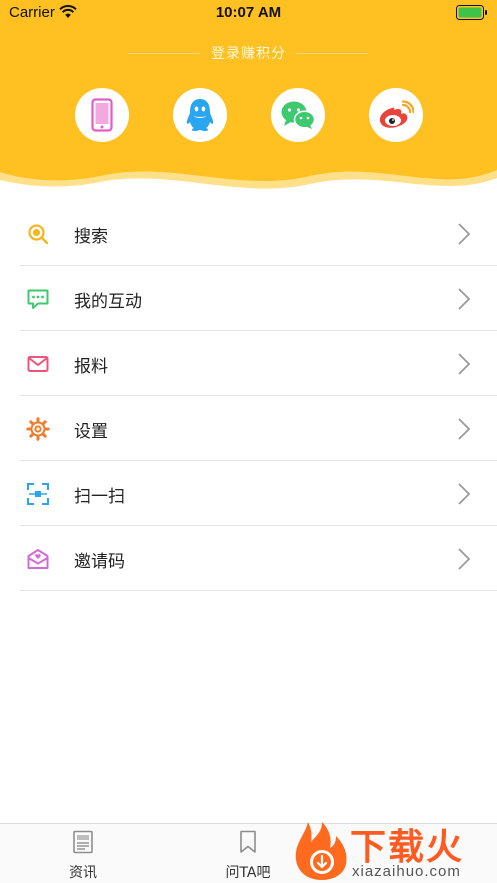 The width and height of the screenshot is (497, 883). I want to click on status-bar: Carrier 10:07 AM, so click(248, 14).